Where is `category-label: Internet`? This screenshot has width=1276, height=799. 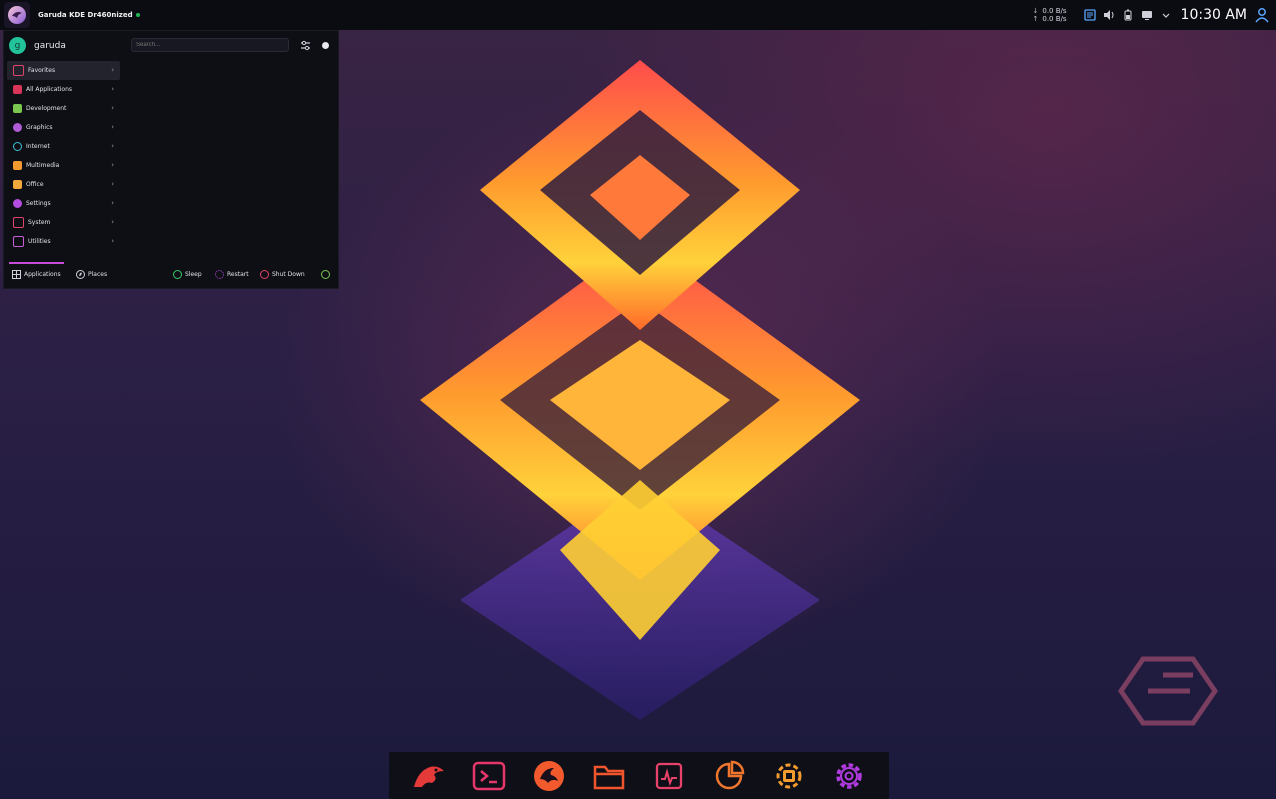 category-label: Internet is located at coordinates (38, 146).